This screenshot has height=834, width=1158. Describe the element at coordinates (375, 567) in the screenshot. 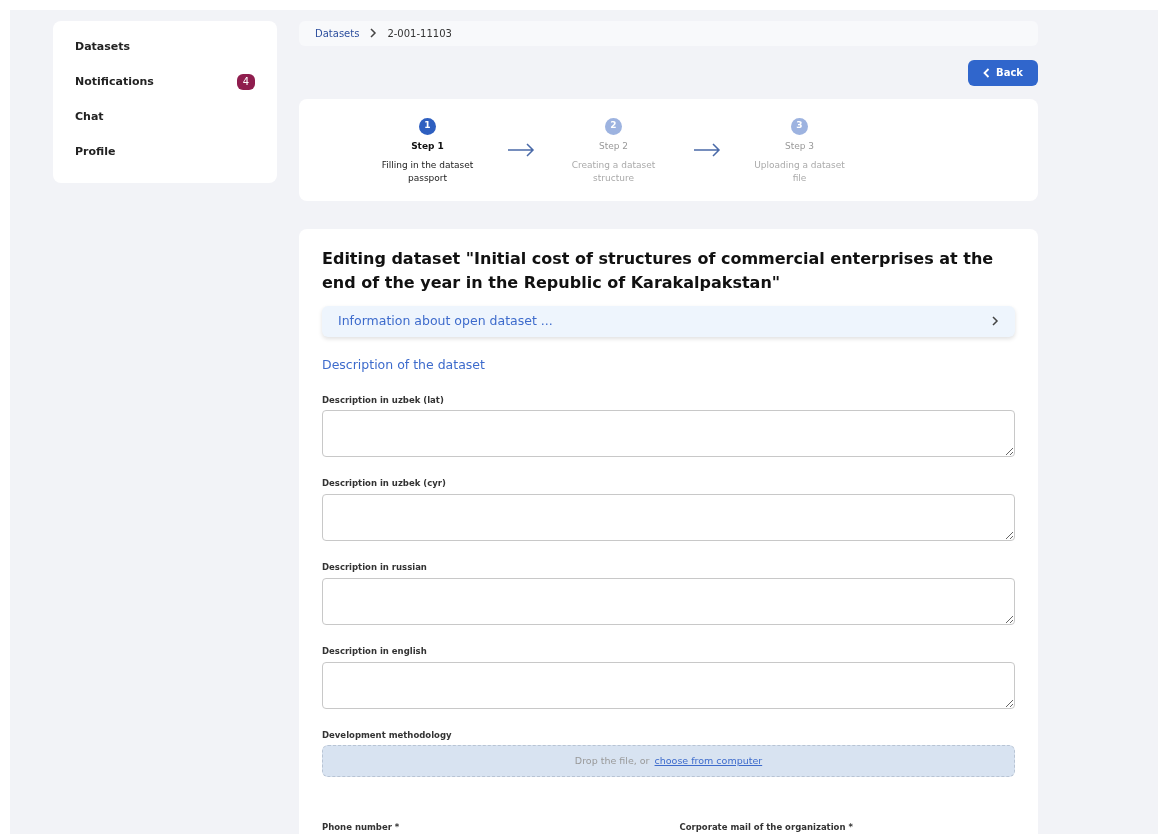

I see `field-label: Description in russian` at that location.